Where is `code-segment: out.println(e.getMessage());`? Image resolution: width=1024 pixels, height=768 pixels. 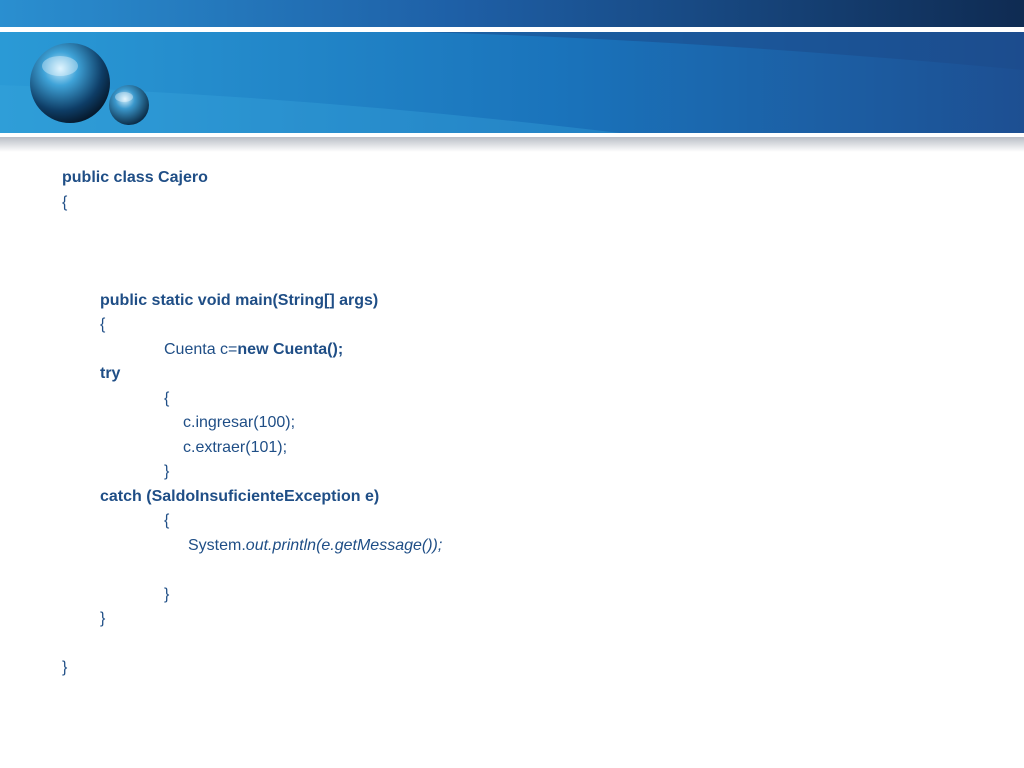
code-segment: out.println(e.getMessage()); is located at coordinates (344, 545).